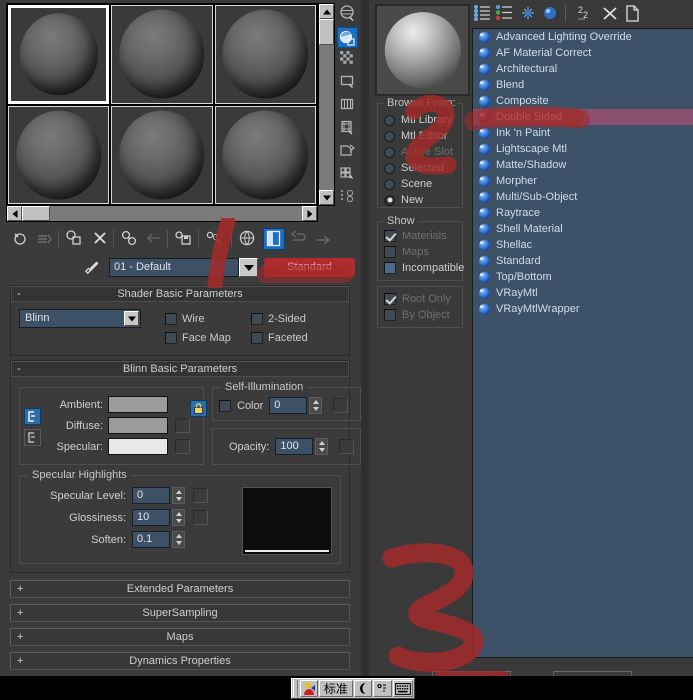 This screenshot has height=700, width=693. I want to click on material-editor-toolbar: 0, so click(176, 240).